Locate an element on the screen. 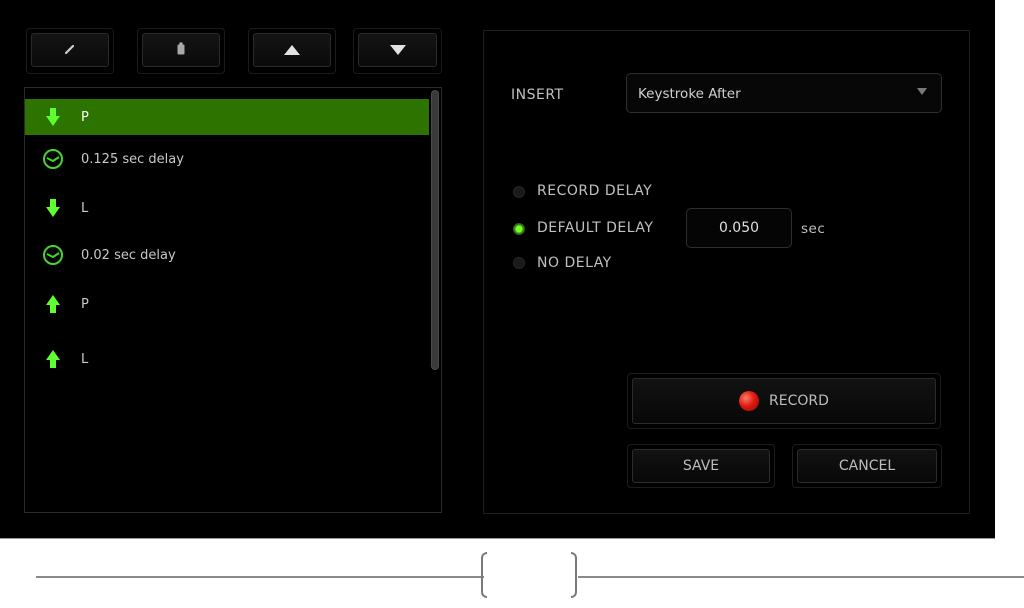 The height and width of the screenshot is (608, 1024). move-up-button is located at coordinates (292, 50).